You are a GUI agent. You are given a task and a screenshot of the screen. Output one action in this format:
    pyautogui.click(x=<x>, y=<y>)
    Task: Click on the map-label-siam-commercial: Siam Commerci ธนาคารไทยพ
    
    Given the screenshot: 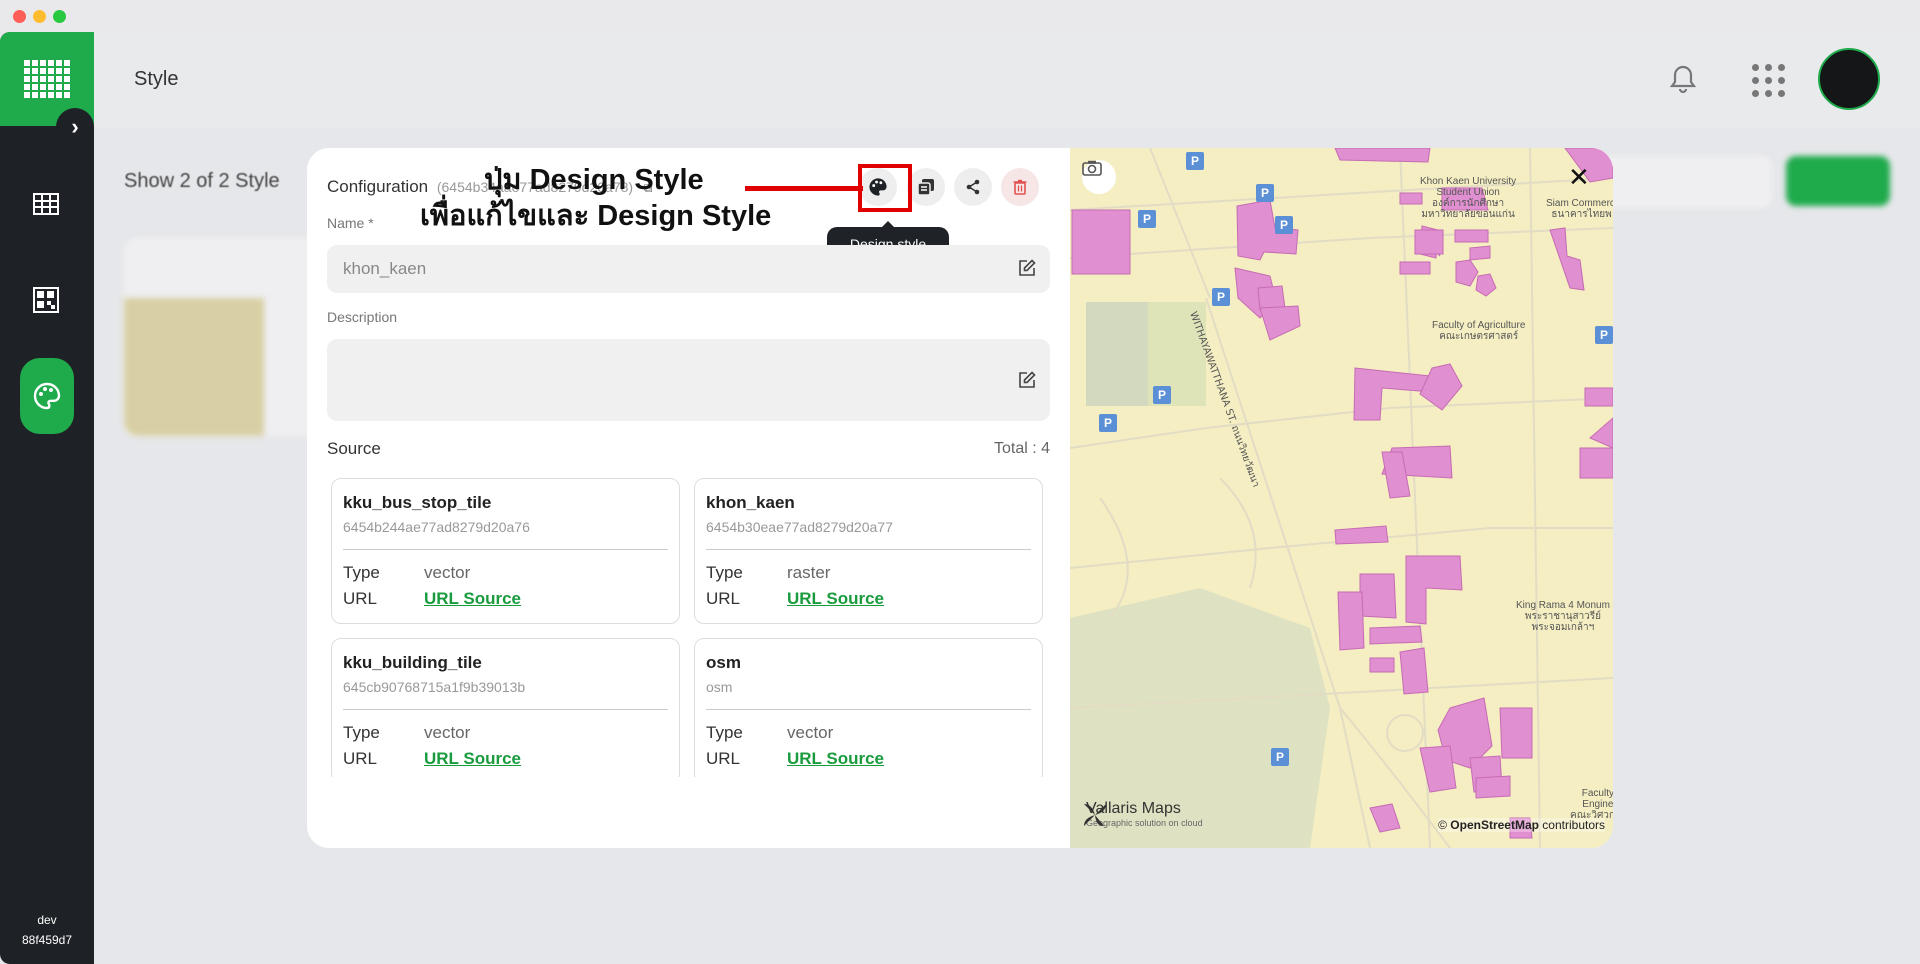 What is the action you would take?
    pyautogui.click(x=1579, y=209)
    